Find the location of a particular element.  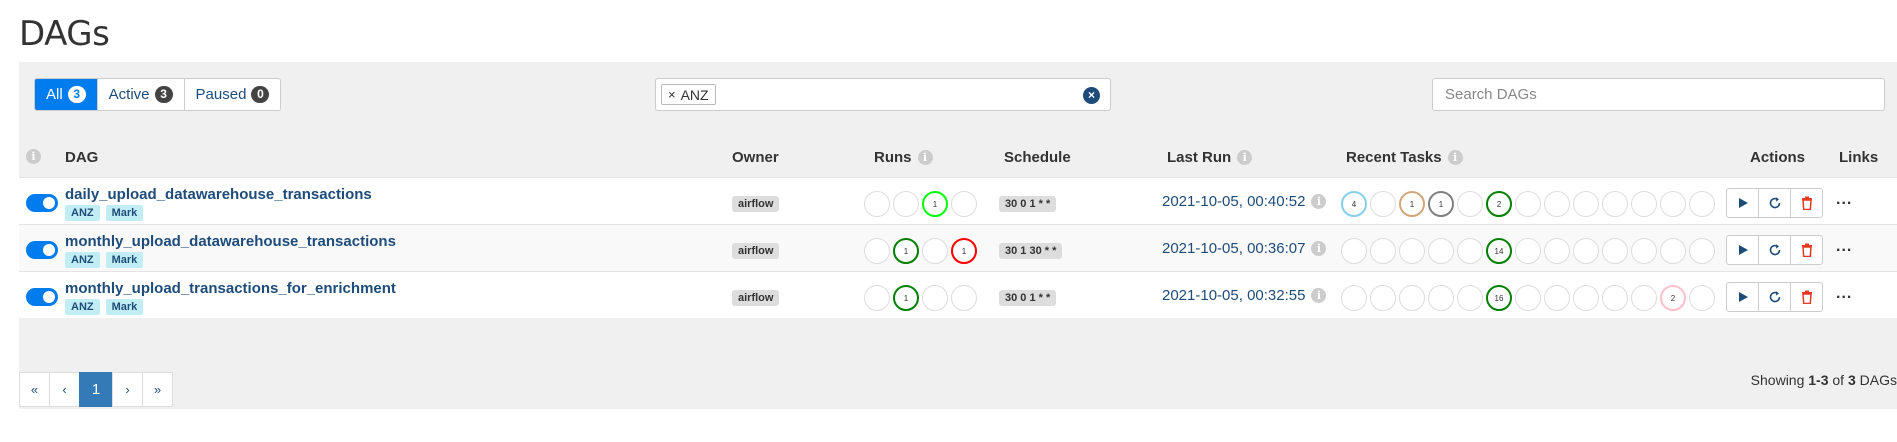

runs-info-icon: i is located at coordinates (925, 157).